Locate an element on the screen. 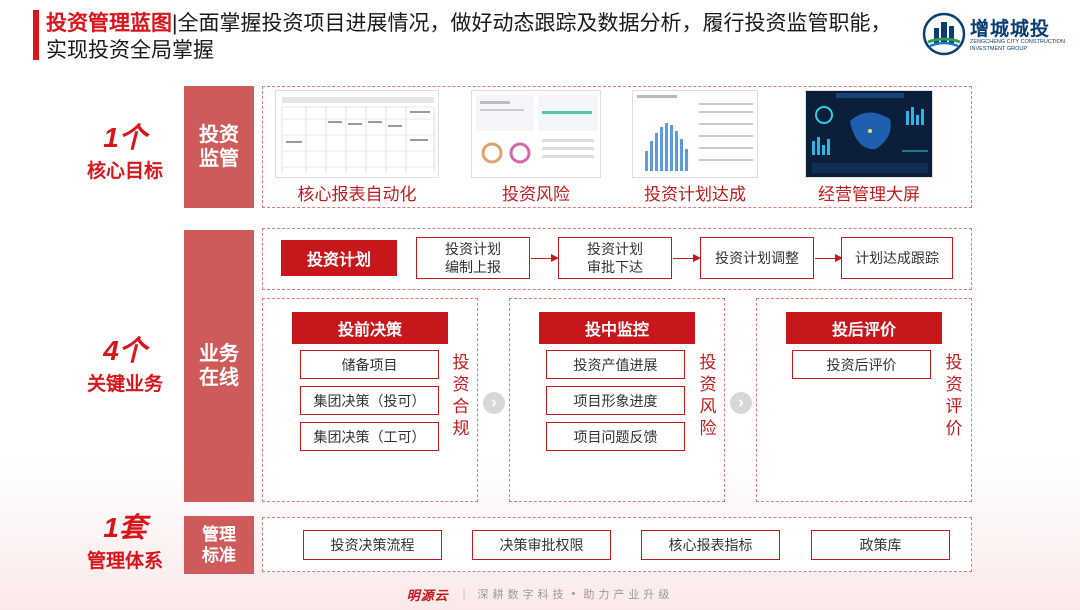 This screenshot has width=1080, height=610. report-thumbnail is located at coordinates (357, 134).